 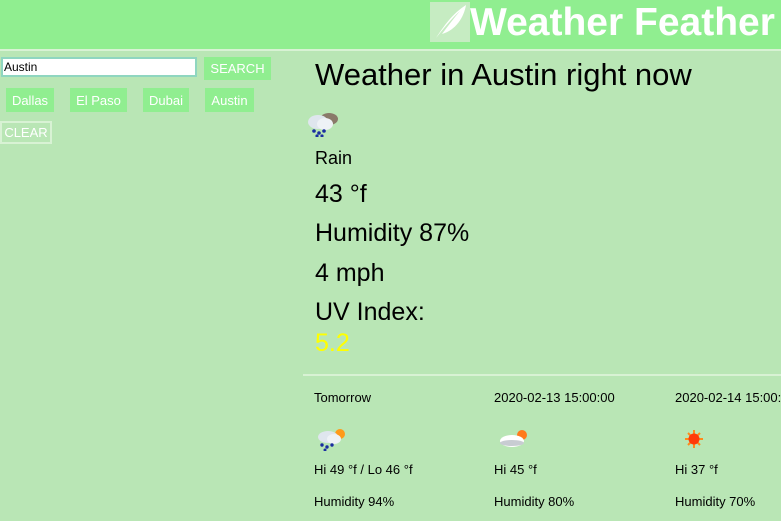 What do you see at coordinates (622, 22) in the screenshot?
I see `app-title: Weather Feather` at bounding box center [622, 22].